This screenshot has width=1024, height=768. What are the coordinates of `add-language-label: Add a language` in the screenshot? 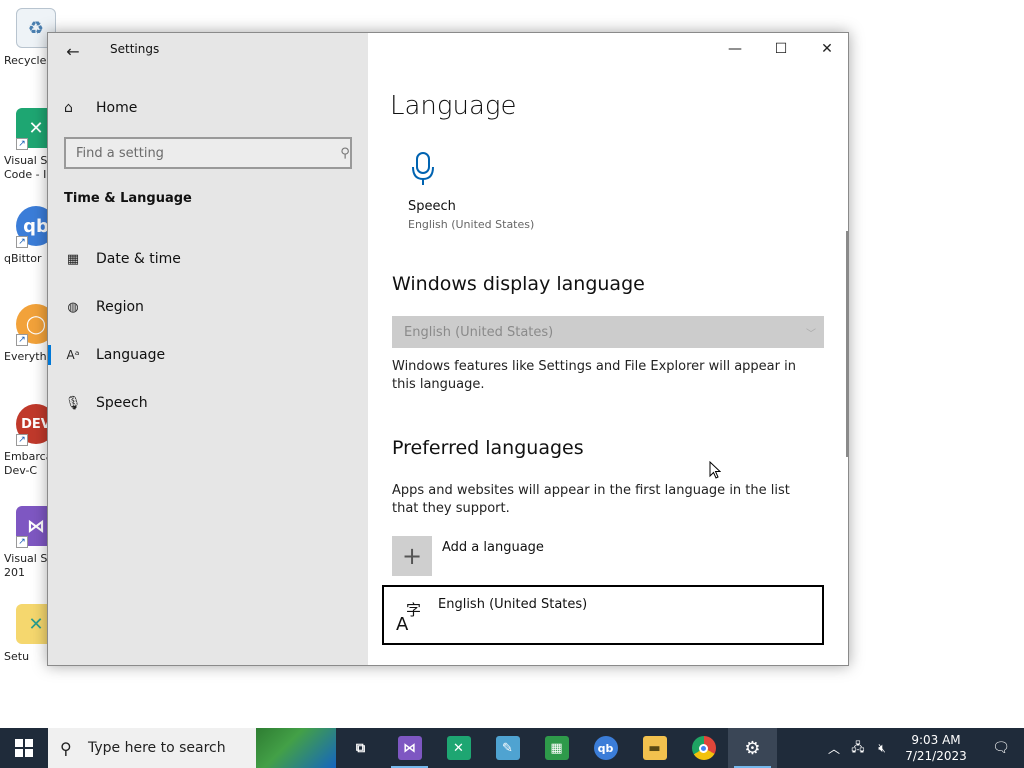 It's located at (493, 547).